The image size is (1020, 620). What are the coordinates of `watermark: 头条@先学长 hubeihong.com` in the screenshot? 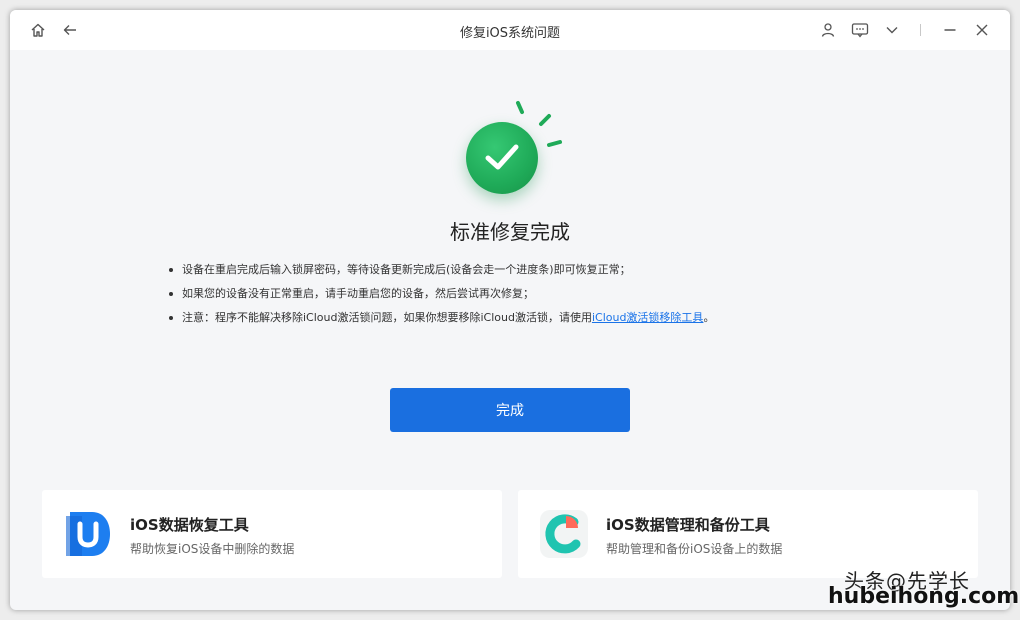 It's located at (920, 590).